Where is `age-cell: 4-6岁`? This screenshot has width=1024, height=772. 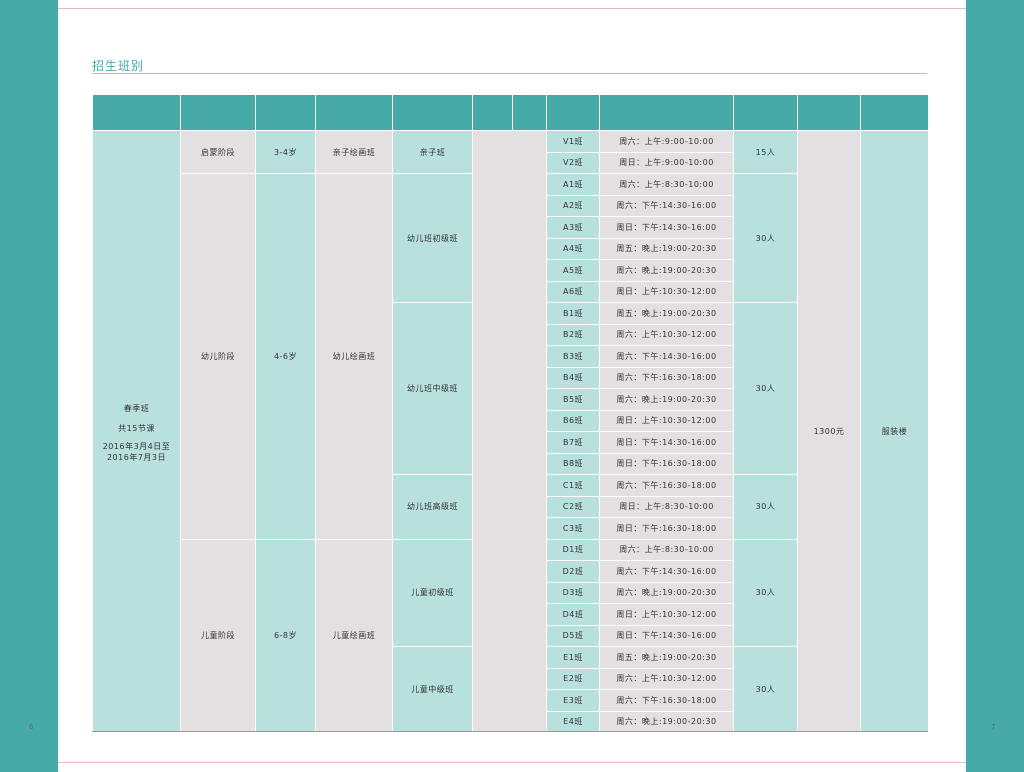 age-cell: 4-6岁 is located at coordinates (285, 356).